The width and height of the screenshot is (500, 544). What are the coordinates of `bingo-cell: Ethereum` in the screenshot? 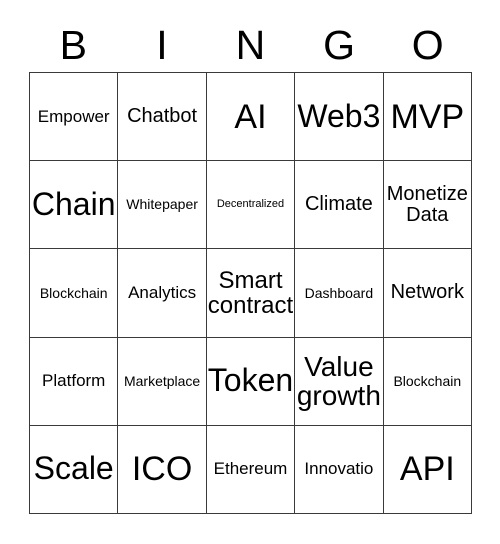 It's located at (251, 469).